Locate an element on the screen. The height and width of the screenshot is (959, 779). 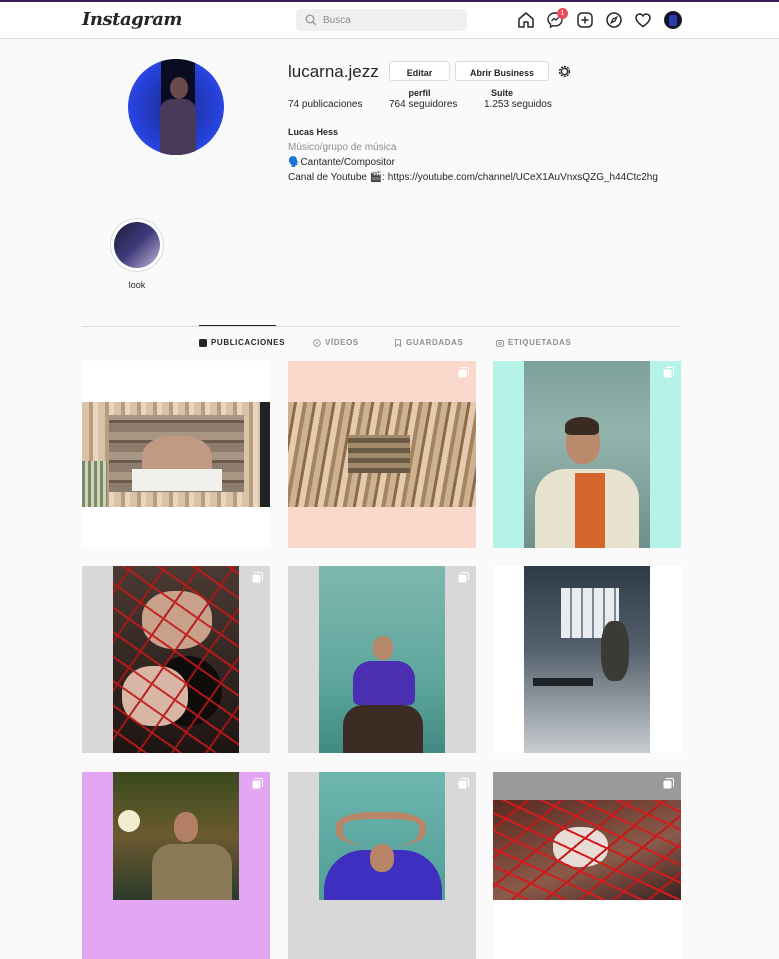
profile-username: lucarna.jezz is located at coordinates (333, 71).